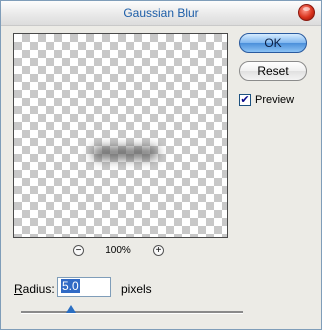  I want to click on radius-label-rest: adius:, so click(38, 289).